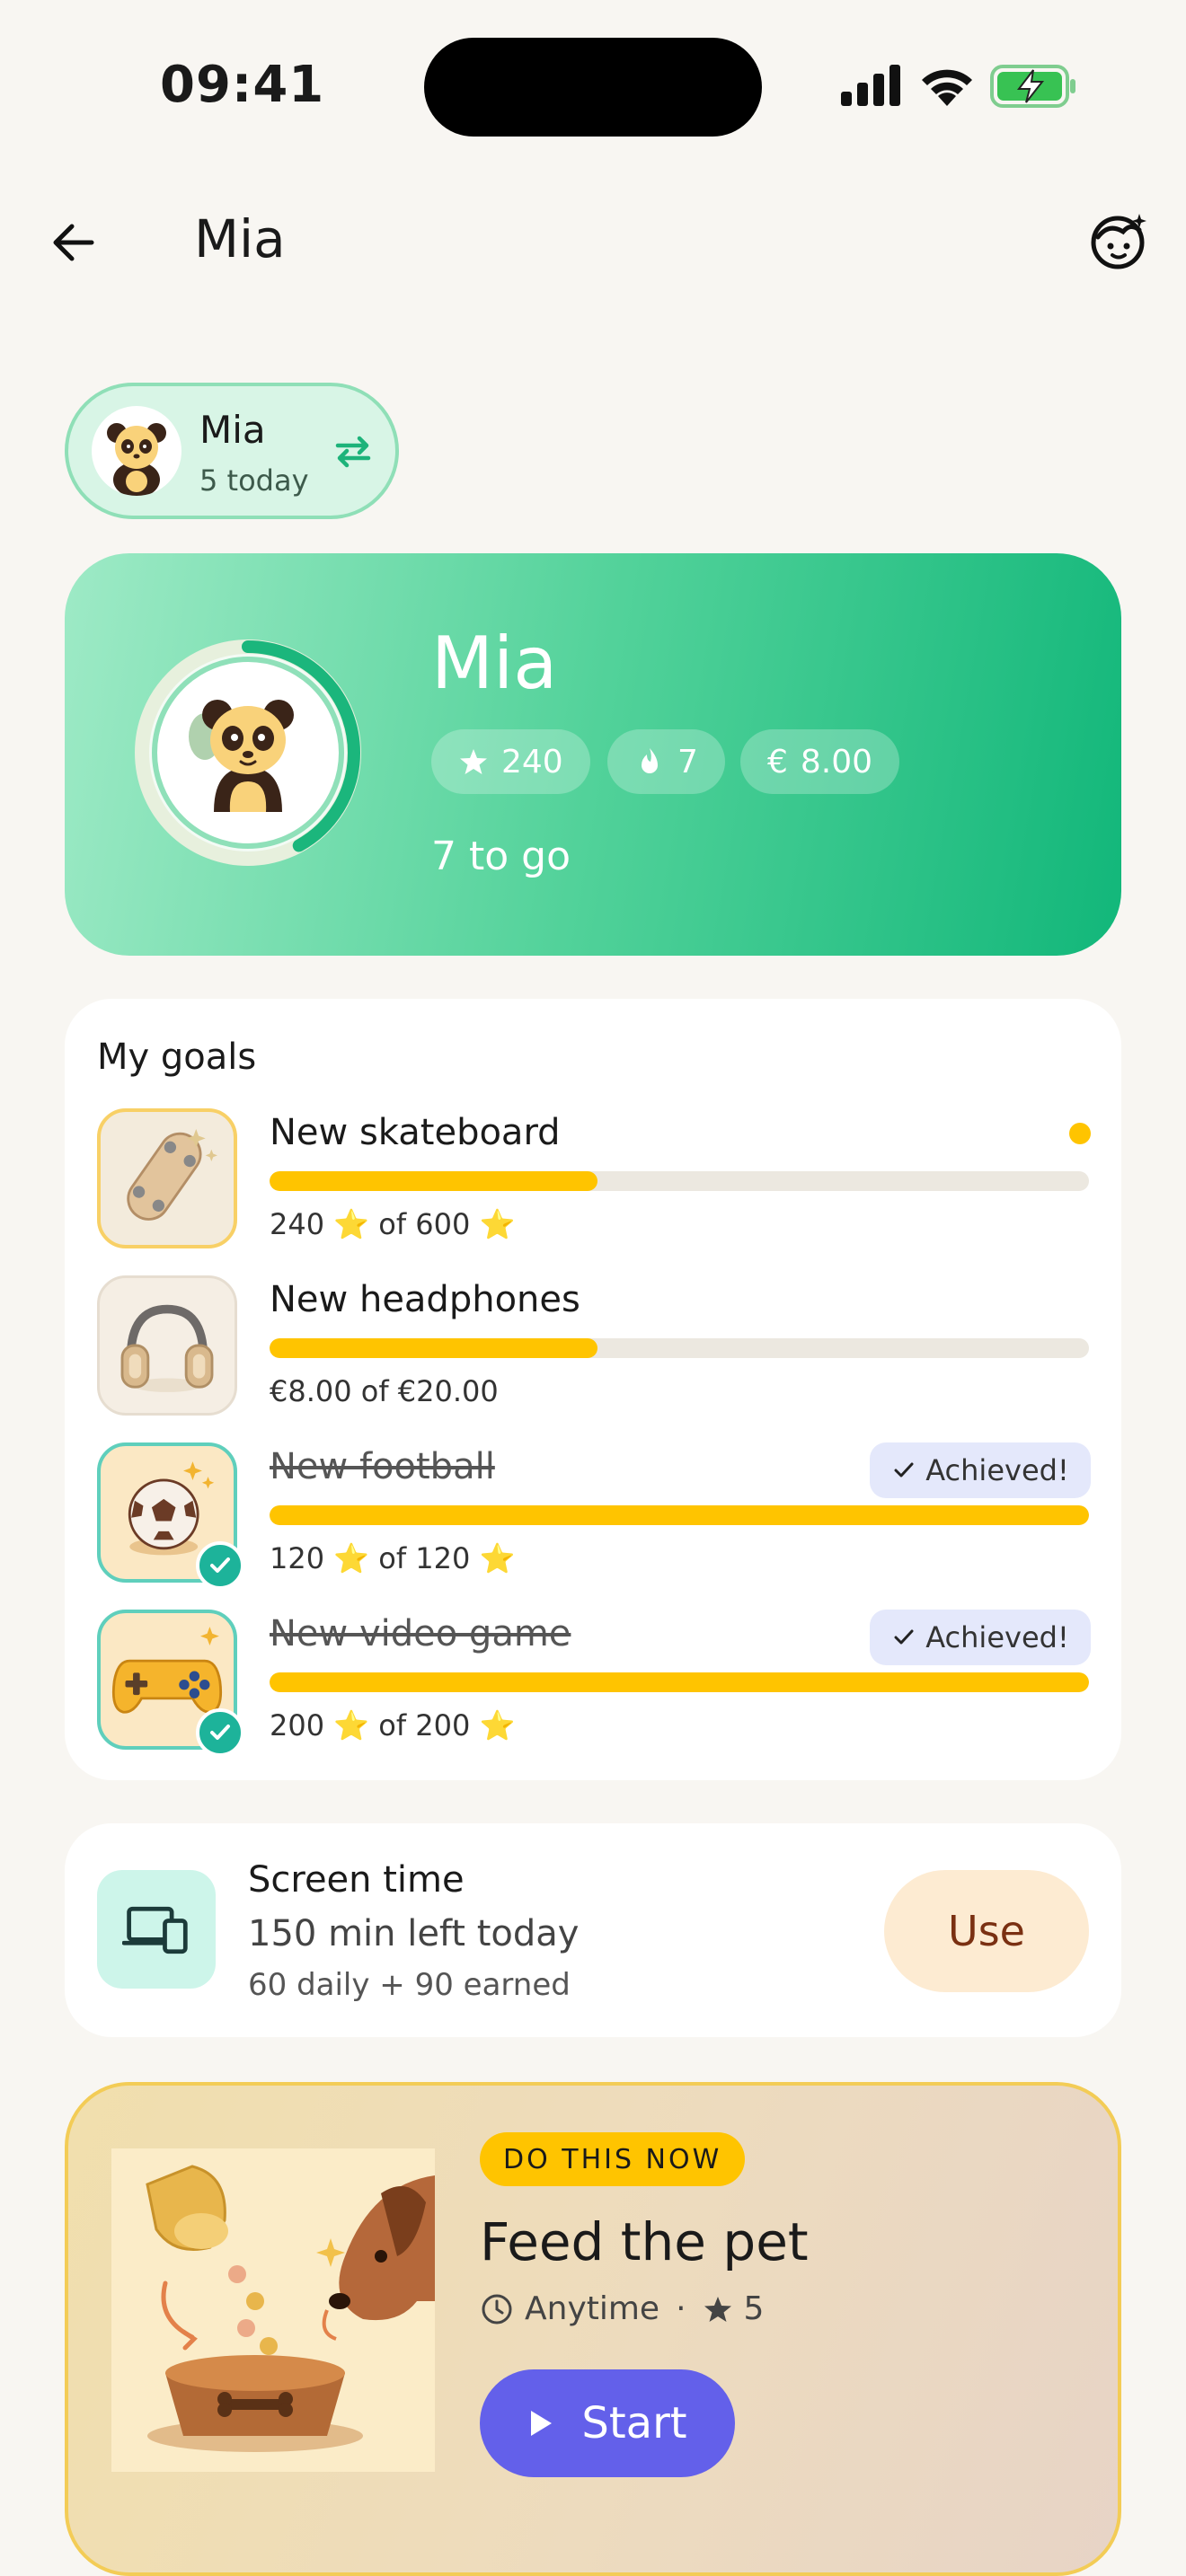  Describe the element at coordinates (273, 2310) in the screenshot. I see `pet-food-icon` at that location.